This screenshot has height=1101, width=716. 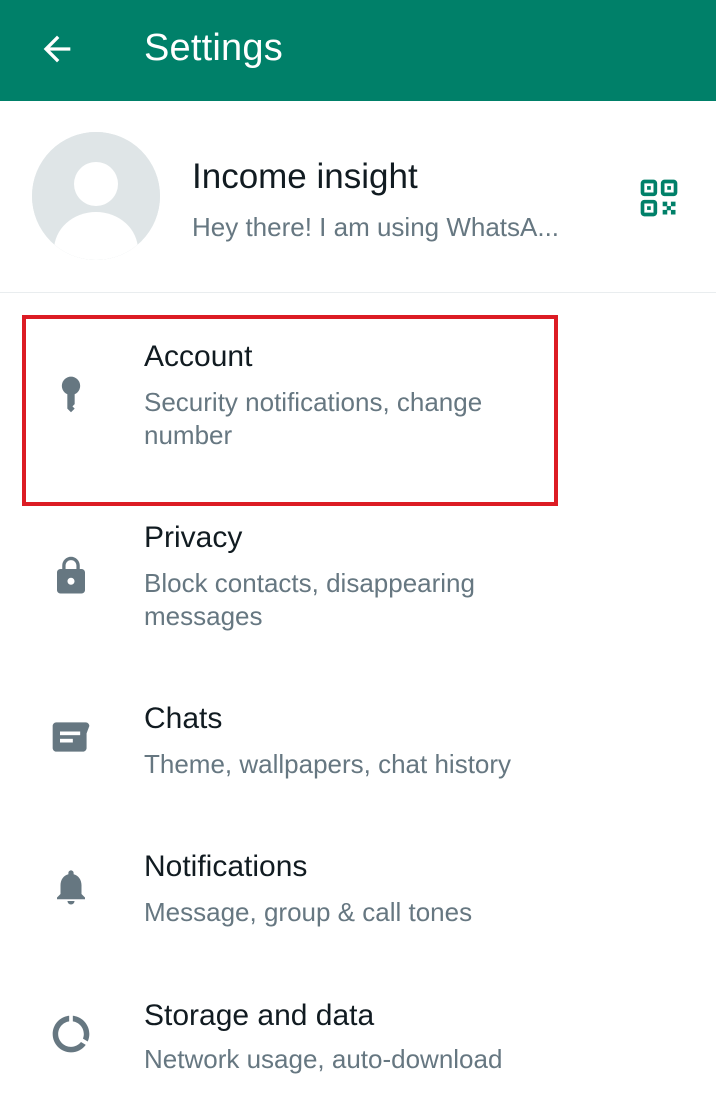 What do you see at coordinates (193, 537) in the screenshot?
I see `settings-item-title: Privacy` at bounding box center [193, 537].